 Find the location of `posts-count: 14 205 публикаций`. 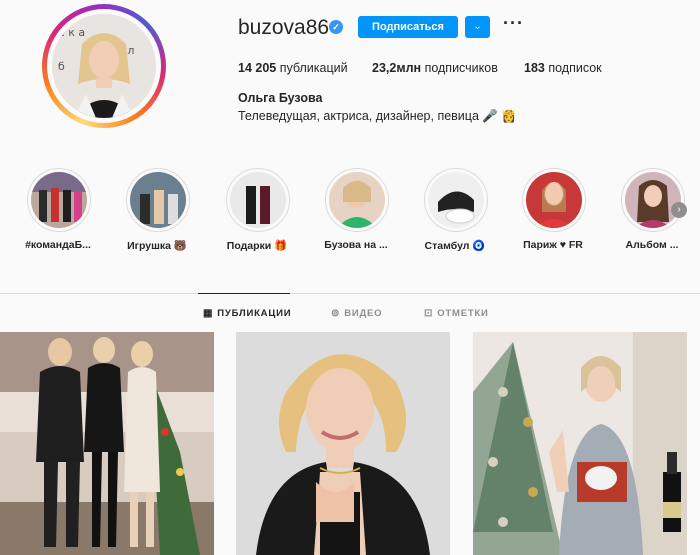

posts-count: 14 205 публикаций is located at coordinates (293, 68).